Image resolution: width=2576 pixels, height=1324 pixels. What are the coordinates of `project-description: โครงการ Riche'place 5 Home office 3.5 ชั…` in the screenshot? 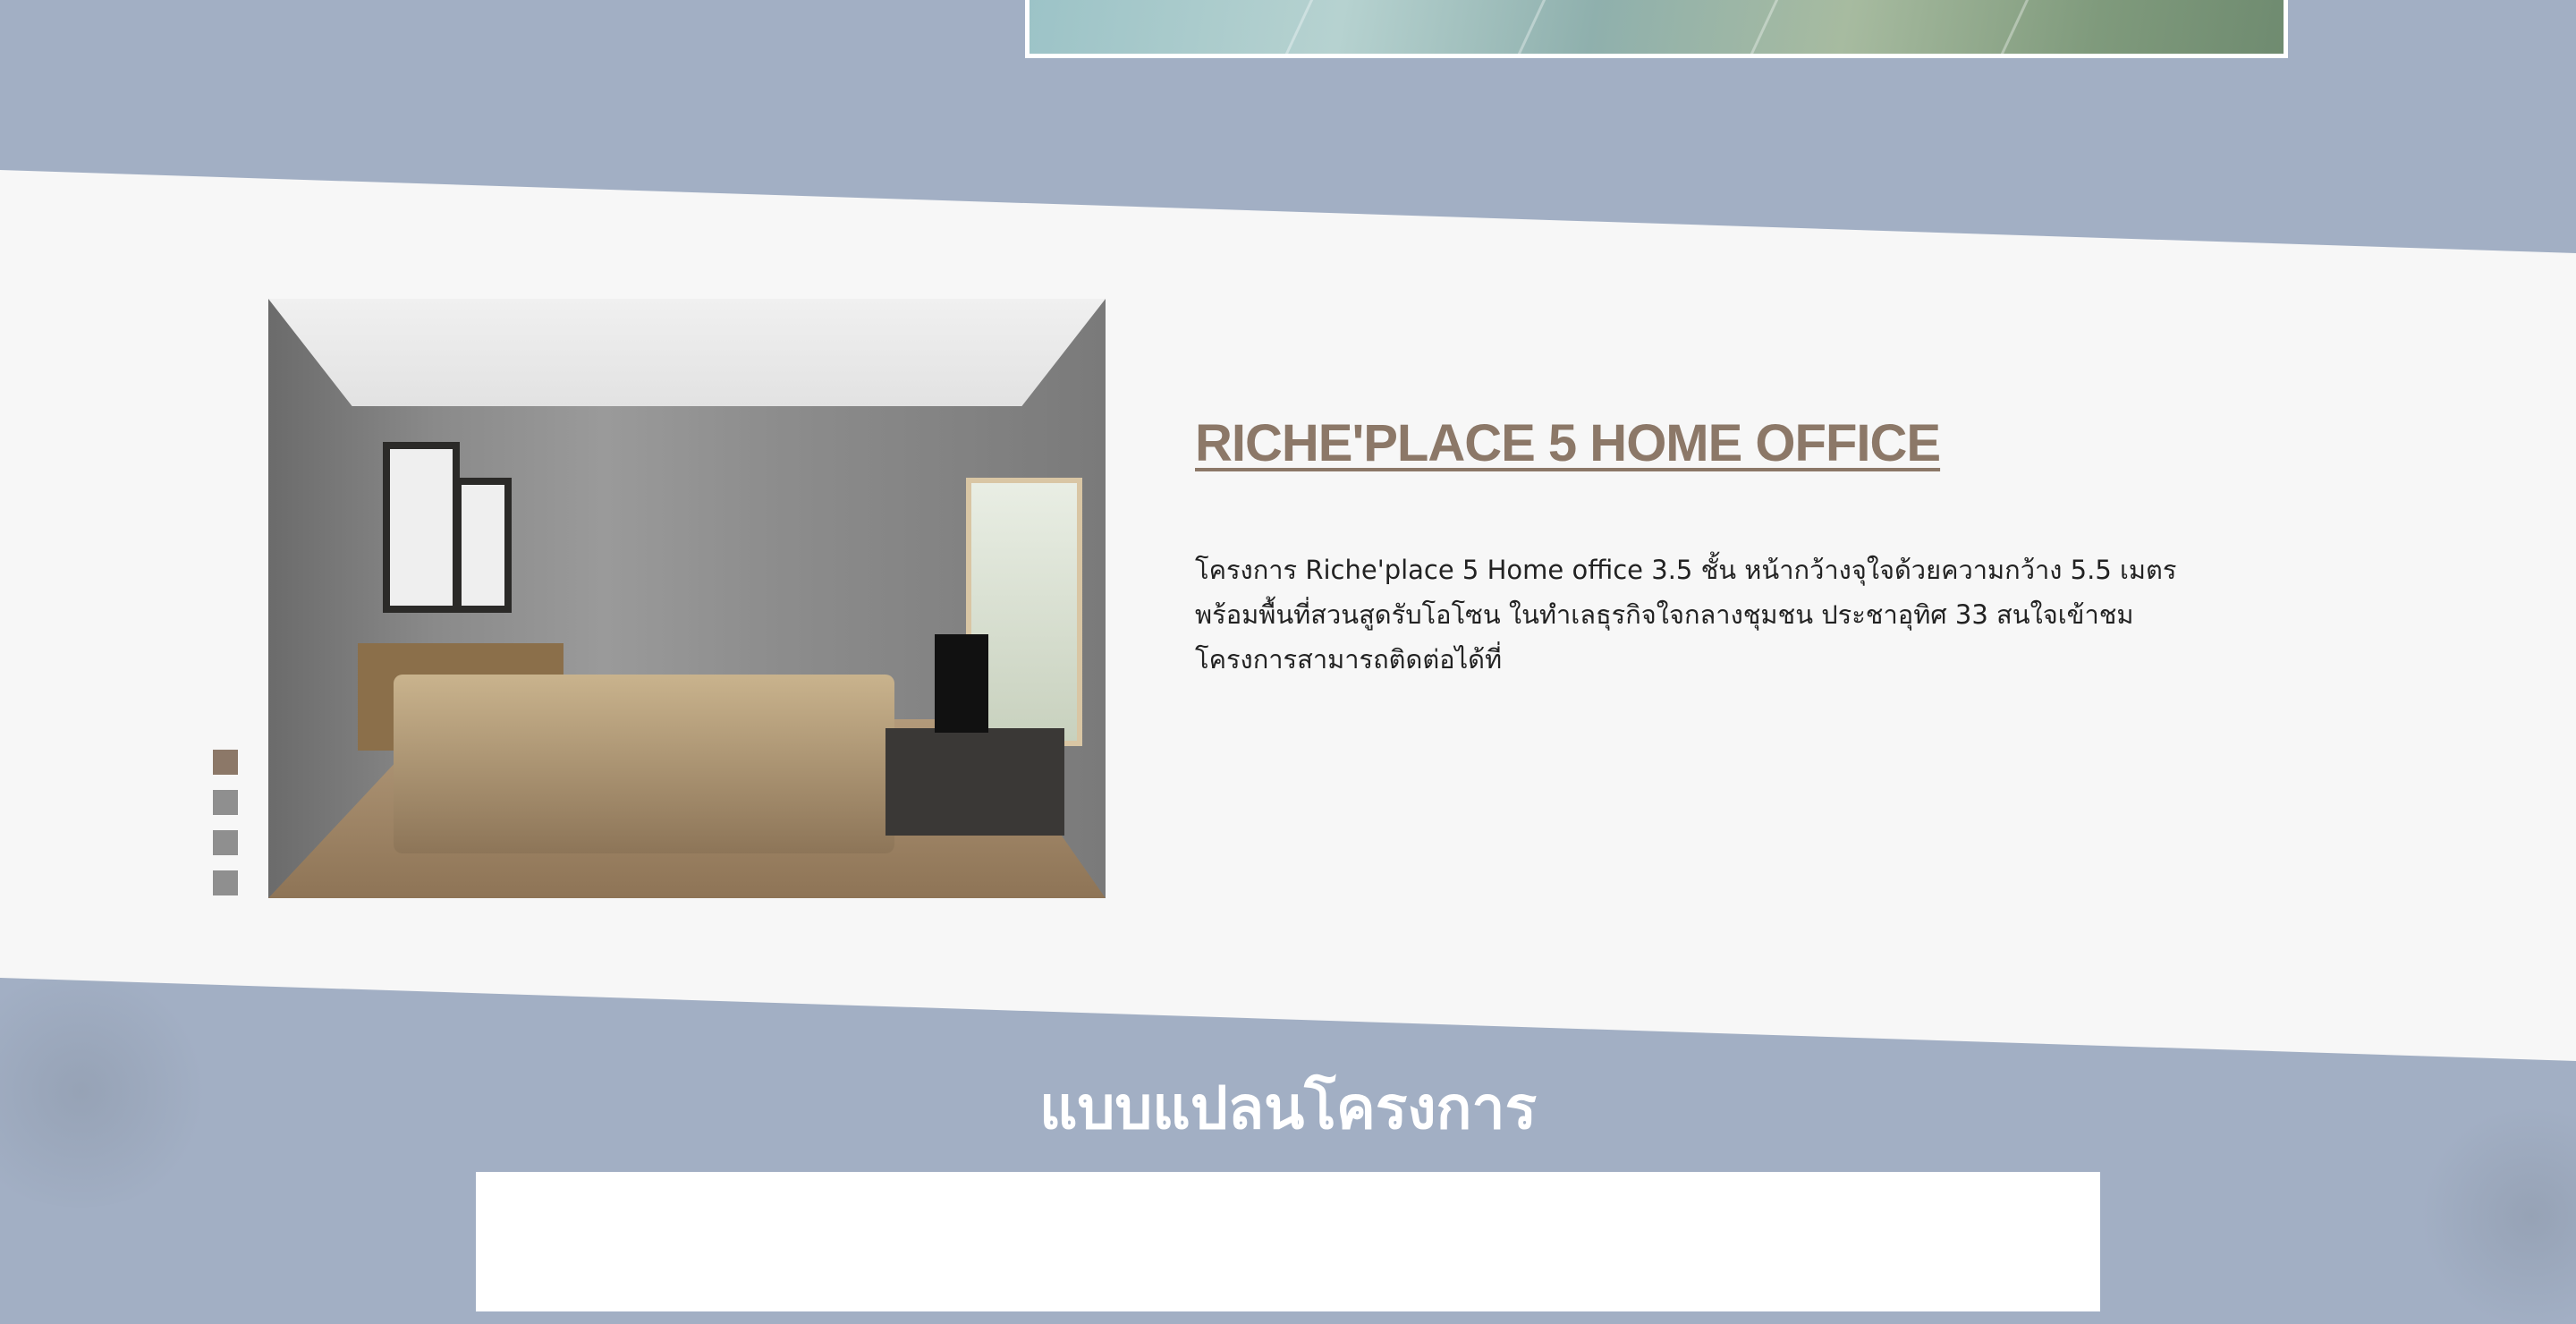 It's located at (1686, 615).